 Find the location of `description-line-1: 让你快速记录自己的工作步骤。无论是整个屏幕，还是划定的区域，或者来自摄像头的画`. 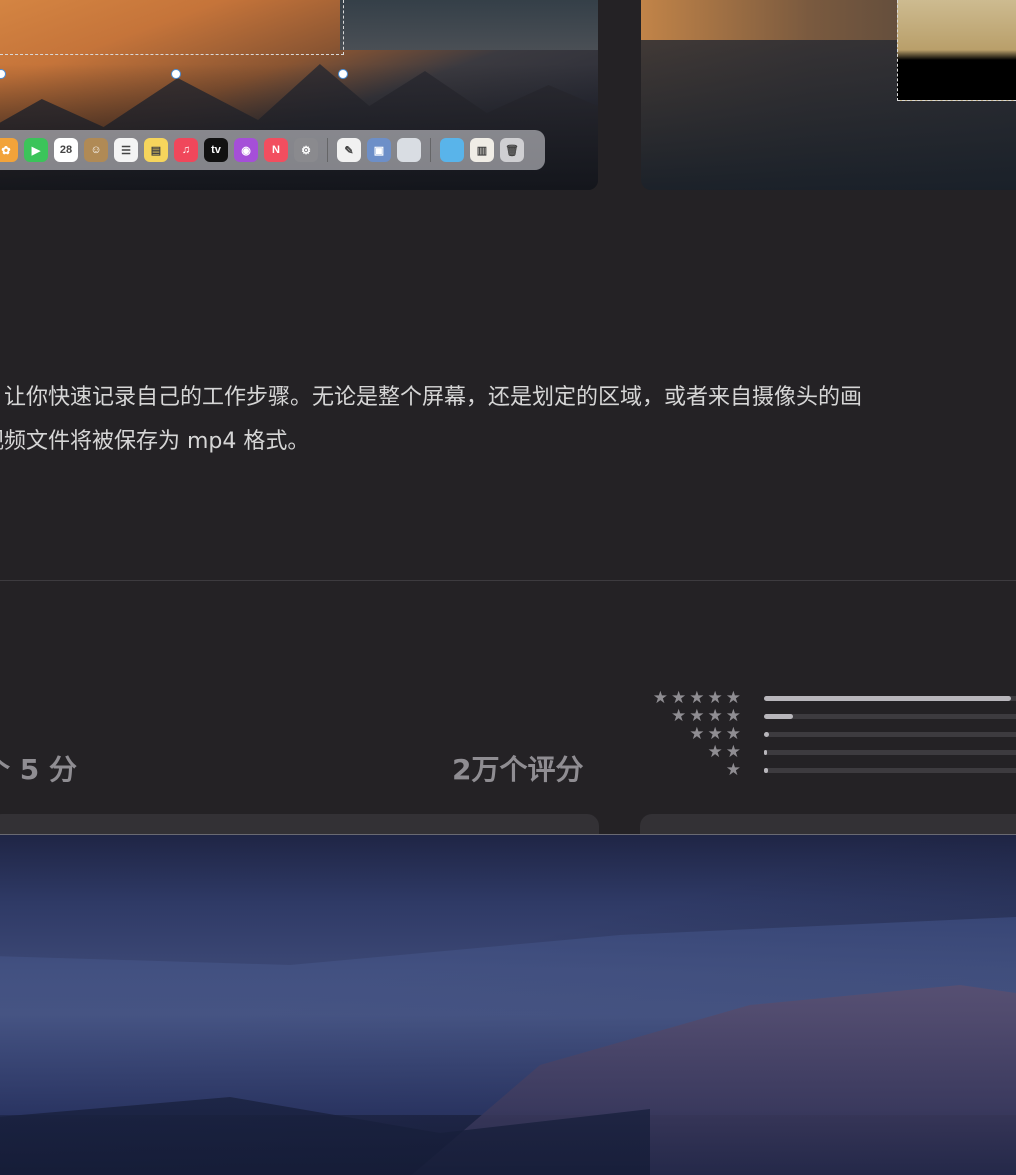

description-line-1: 让你快速记录自己的工作步骤。无论是整个屏幕，还是划定的区域，或者来自摄像头的画 is located at coordinates (433, 397).